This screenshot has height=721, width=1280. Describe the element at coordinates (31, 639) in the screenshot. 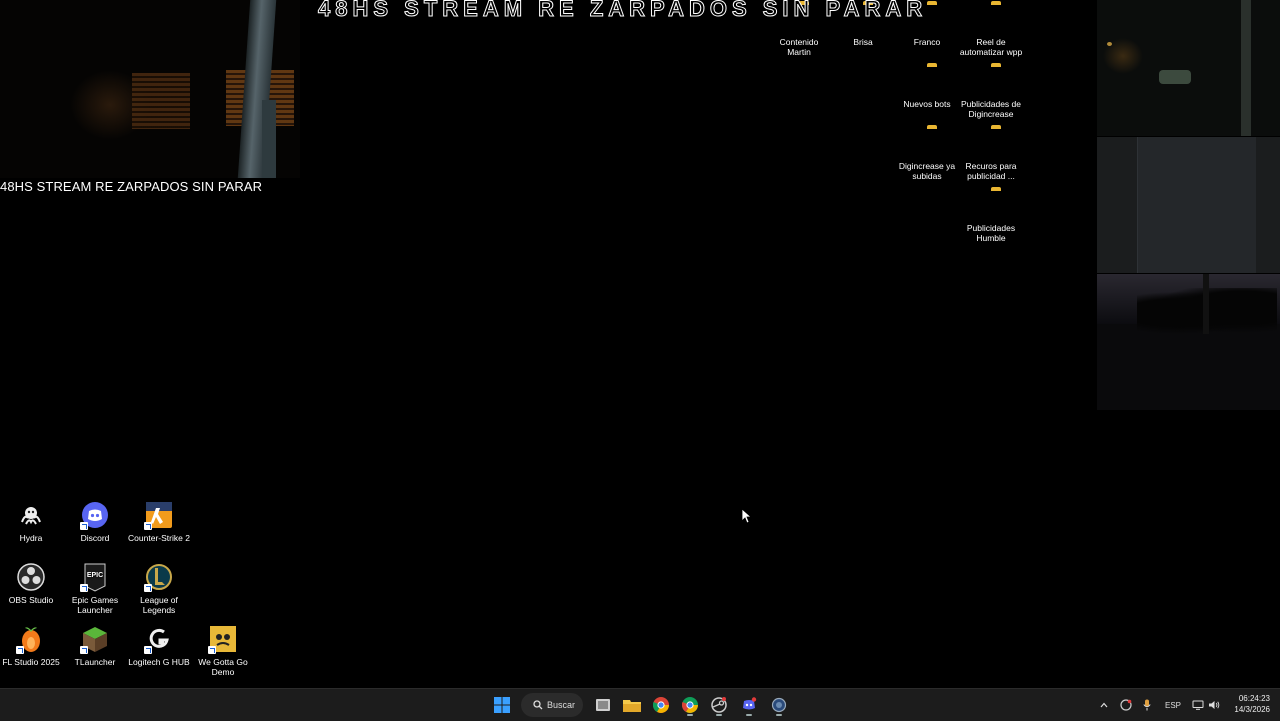

I see `fl-studio-icon` at that location.